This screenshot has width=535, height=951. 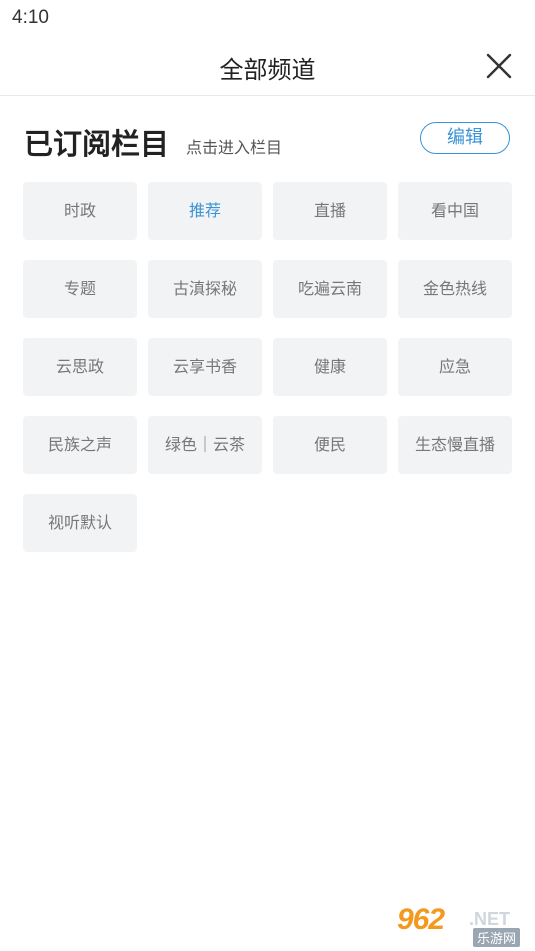 I want to click on close-icon, so click(x=499, y=66).